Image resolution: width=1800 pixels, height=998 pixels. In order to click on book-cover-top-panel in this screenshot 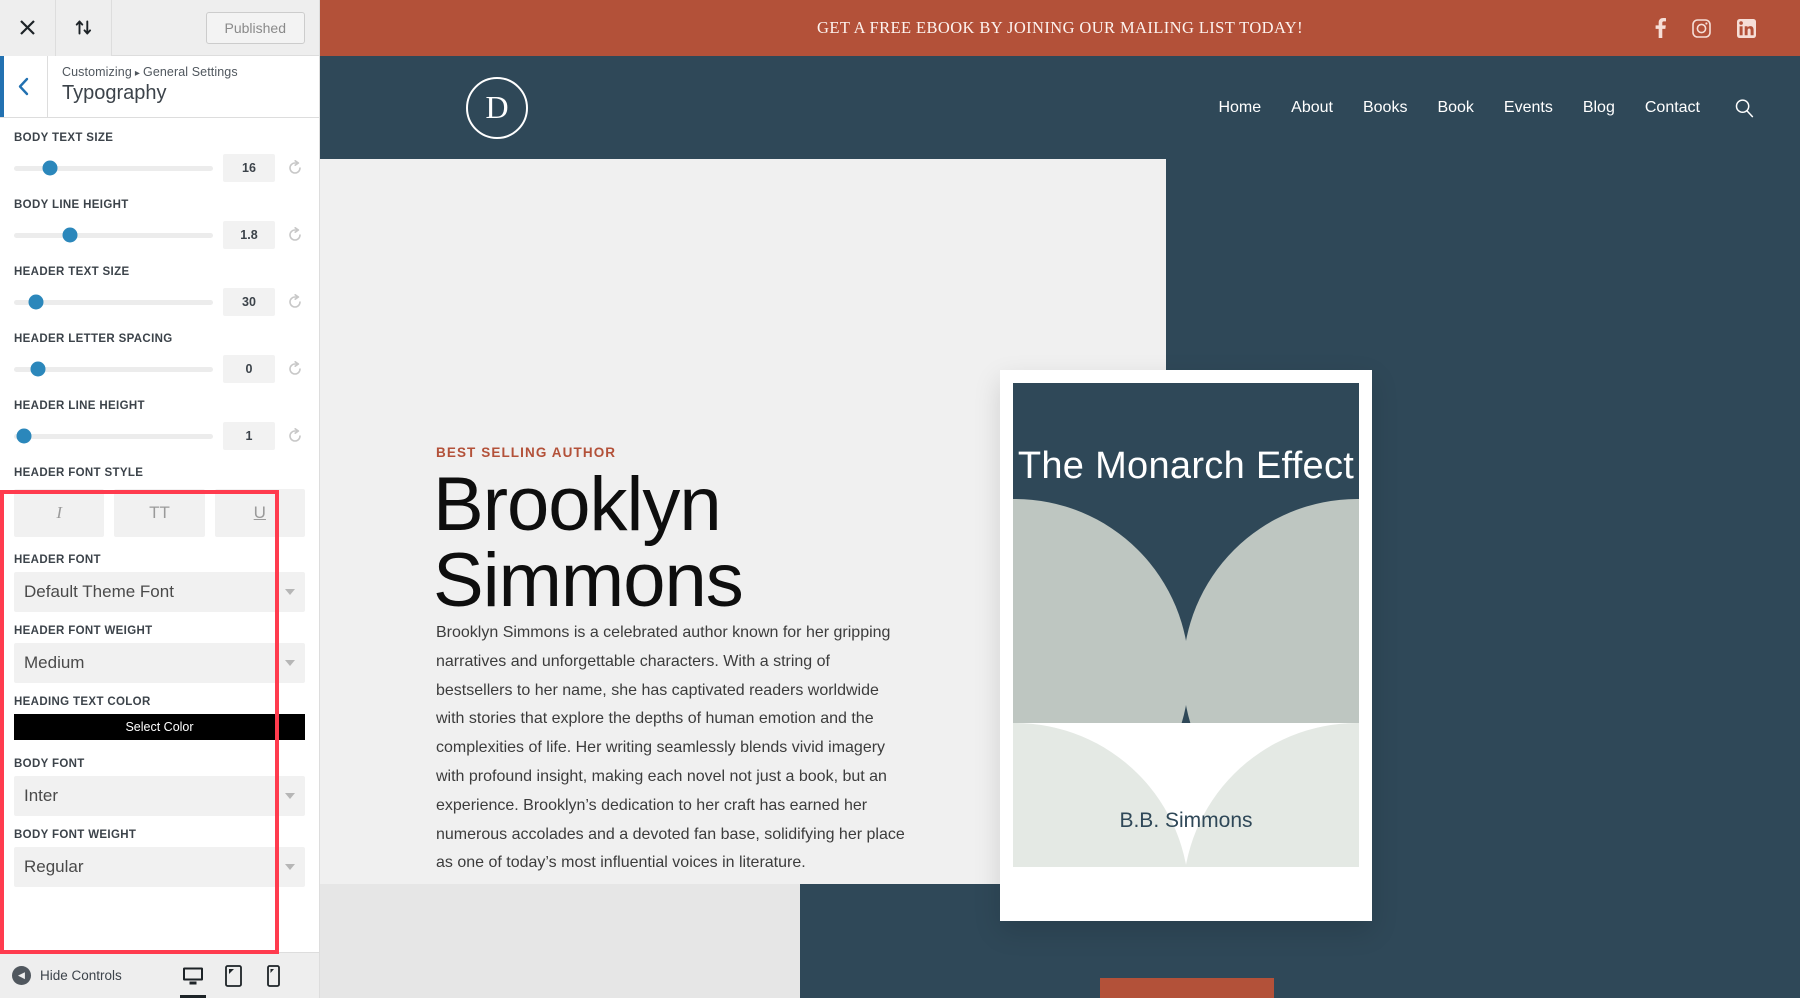, I will do `click(1186, 553)`.